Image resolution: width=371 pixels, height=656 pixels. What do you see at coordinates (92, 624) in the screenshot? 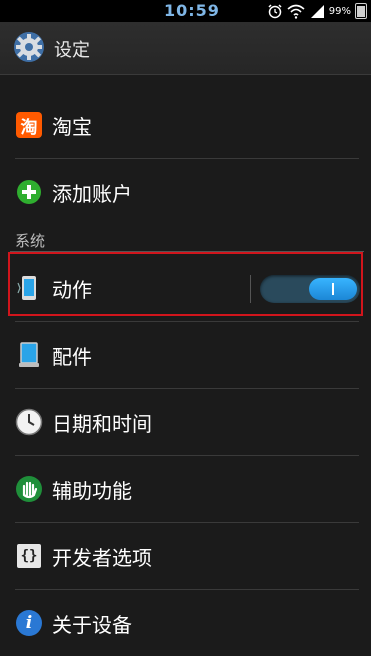
I see `settings-item-label: 关于设备` at bounding box center [92, 624].